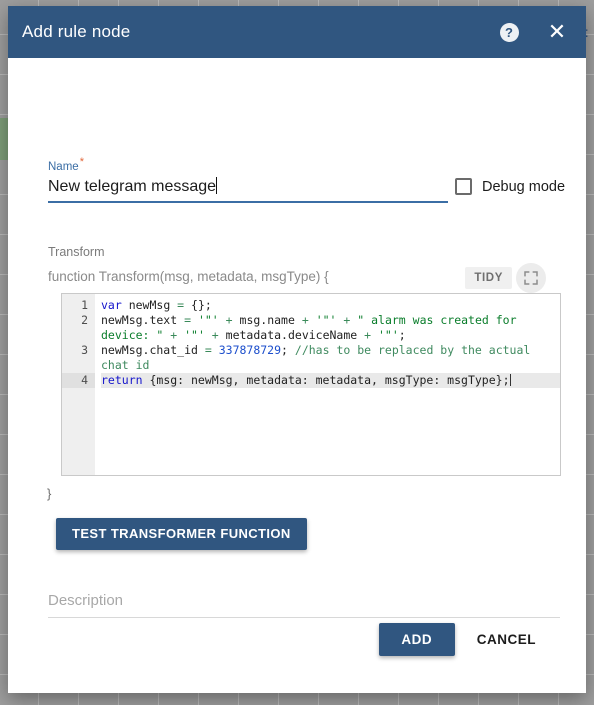 The image size is (594, 705). I want to click on text-caret, so click(217, 185).